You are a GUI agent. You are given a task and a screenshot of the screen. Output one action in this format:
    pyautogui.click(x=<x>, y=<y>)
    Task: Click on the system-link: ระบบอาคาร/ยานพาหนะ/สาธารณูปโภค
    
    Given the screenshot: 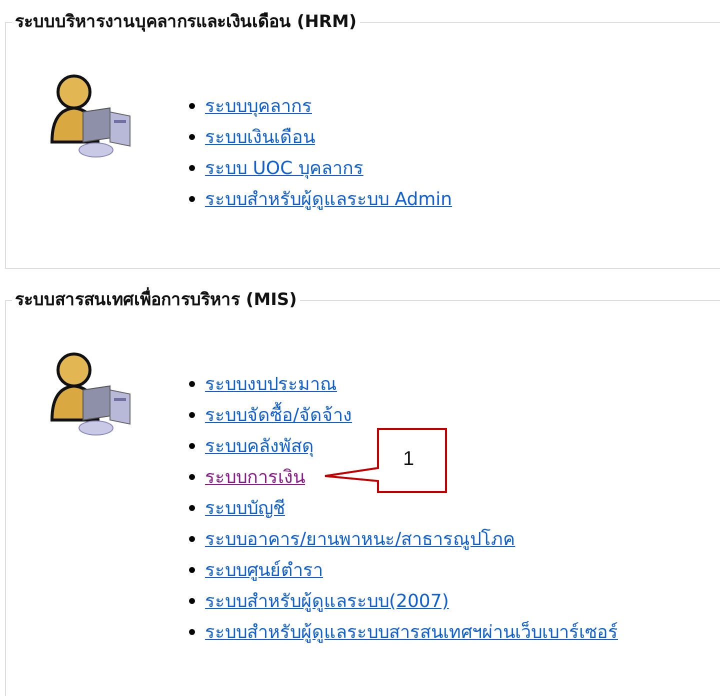 What is the action you would take?
    pyautogui.click(x=360, y=538)
    